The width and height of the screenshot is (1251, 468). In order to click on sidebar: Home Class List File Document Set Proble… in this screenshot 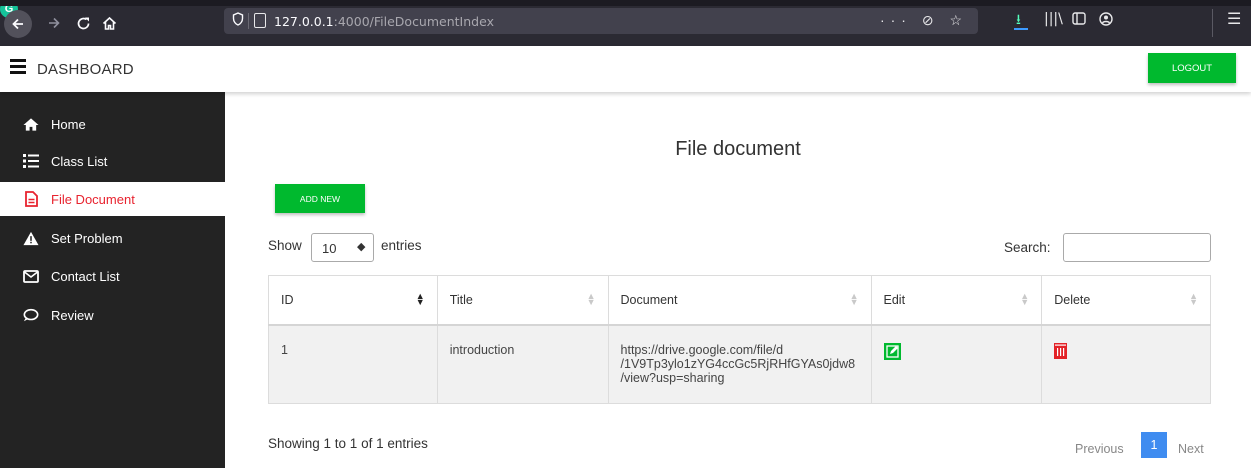, I will do `click(112, 280)`.